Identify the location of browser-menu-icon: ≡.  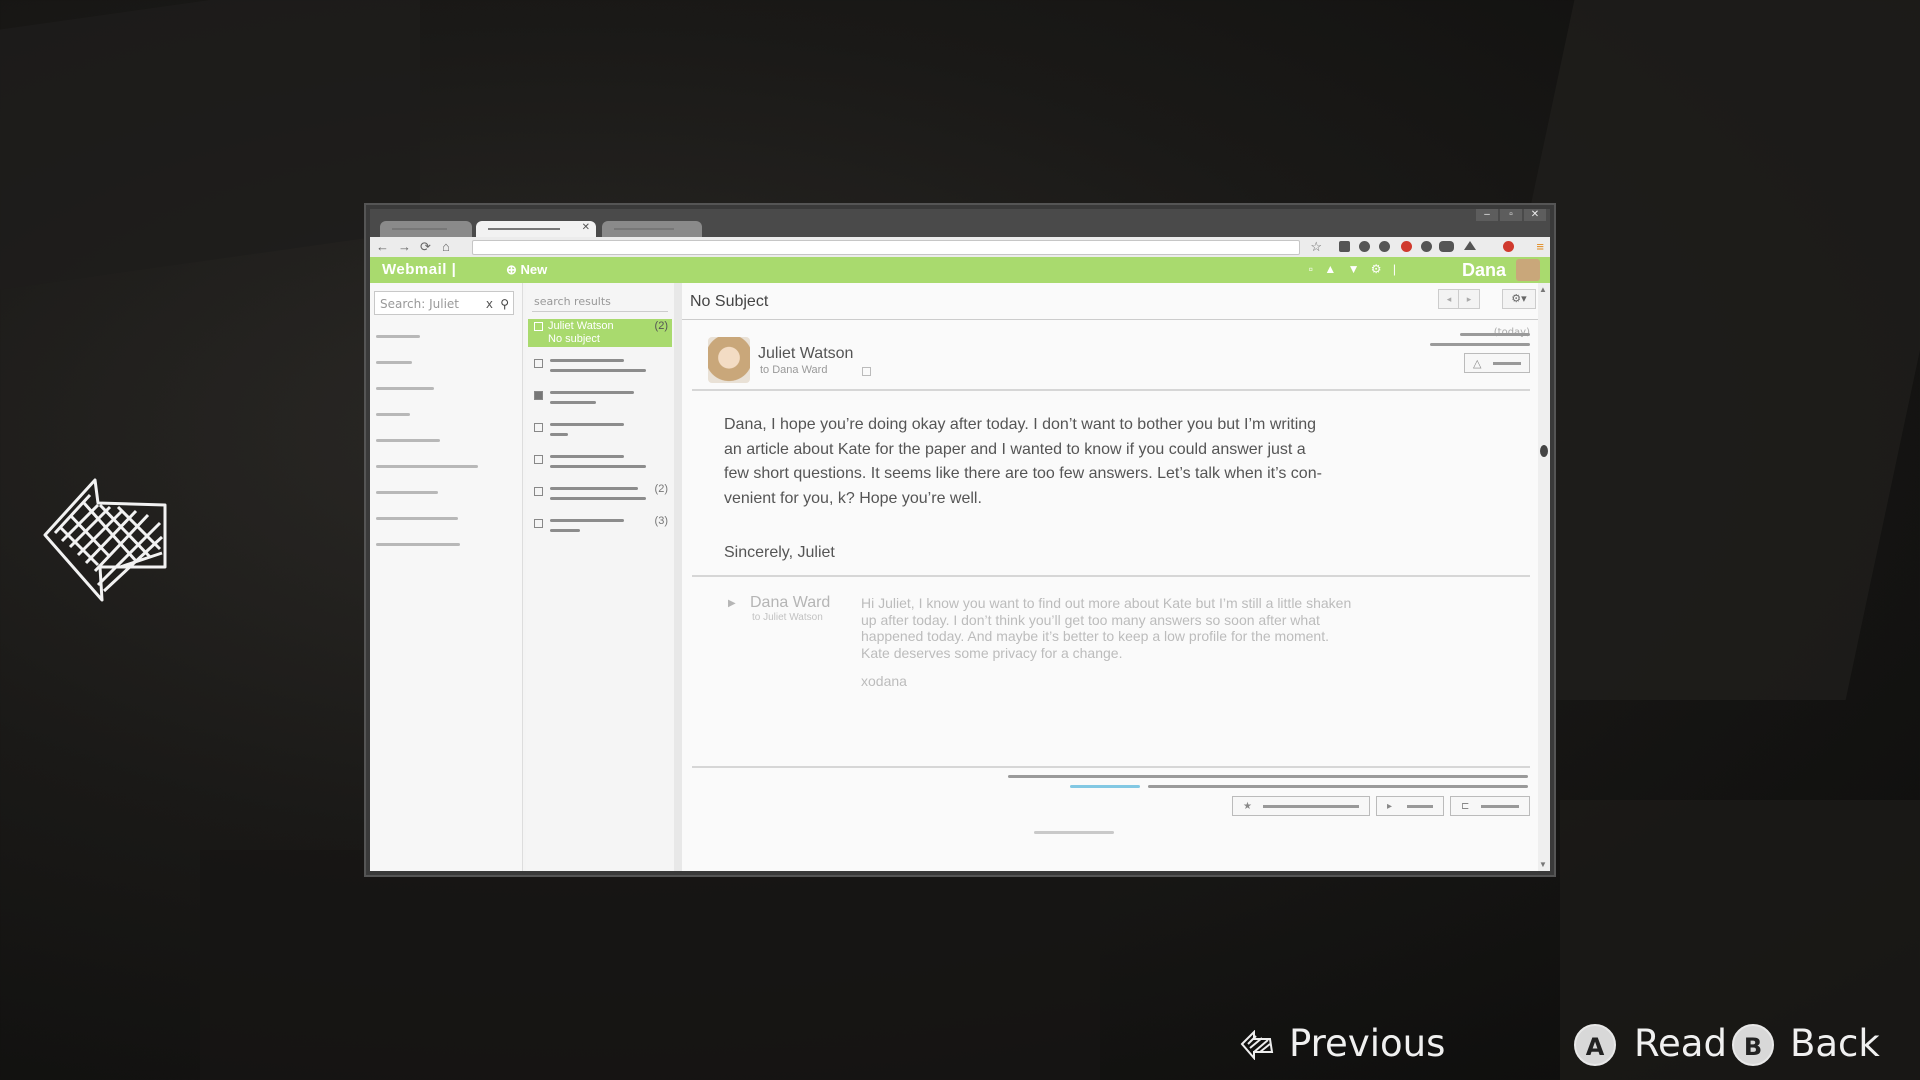
(1540, 247).